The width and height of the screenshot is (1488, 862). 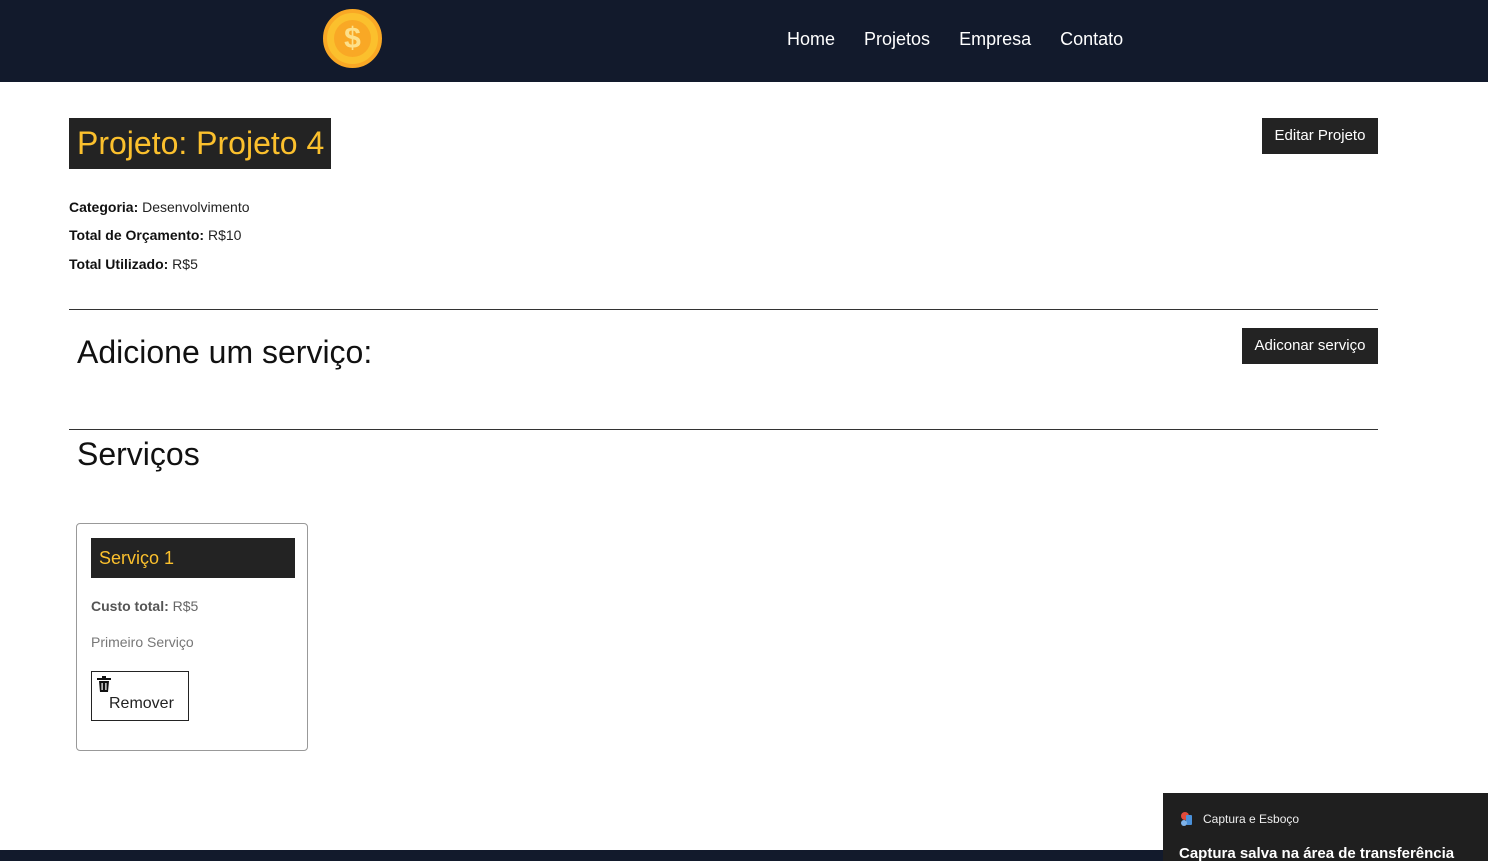 What do you see at coordinates (1317, 853) in the screenshot?
I see `notification-message: Captura salva na área de transferência` at bounding box center [1317, 853].